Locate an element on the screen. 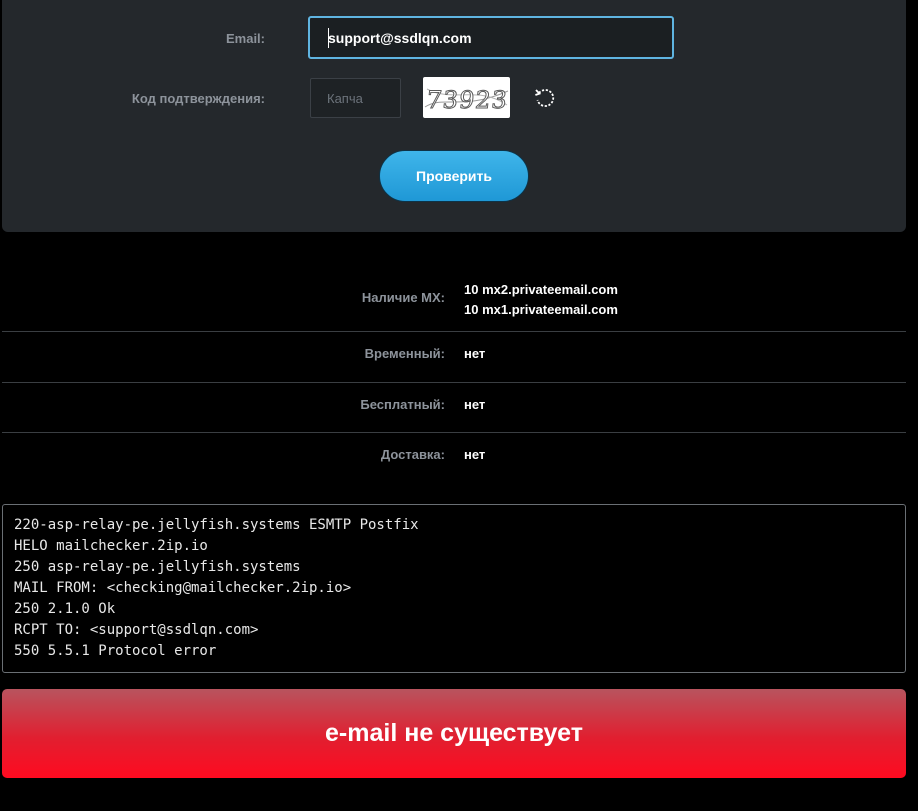 This screenshot has width=918, height=811. smtp-log-line: HELO mailchecker.2ip.io is located at coordinates (111, 546).